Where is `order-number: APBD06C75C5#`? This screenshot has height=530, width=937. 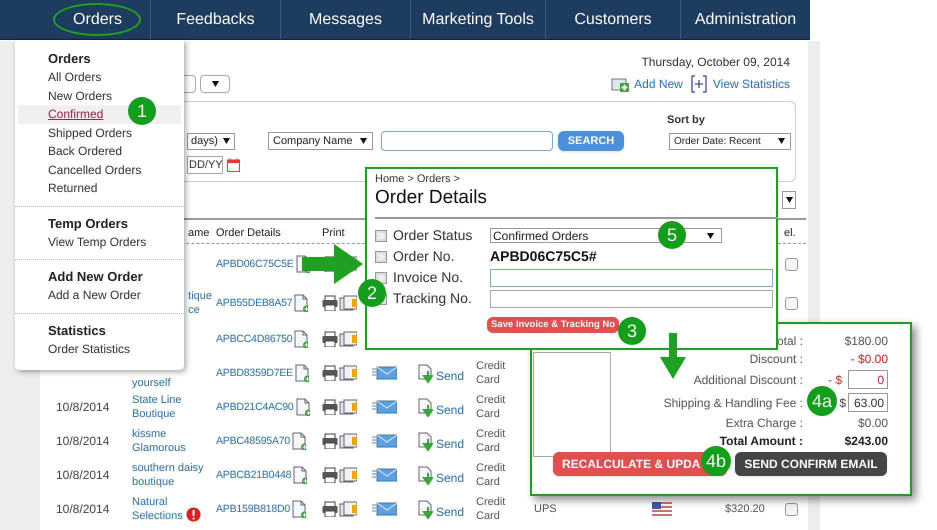
order-number: APBD06C75C5# is located at coordinates (543, 256).